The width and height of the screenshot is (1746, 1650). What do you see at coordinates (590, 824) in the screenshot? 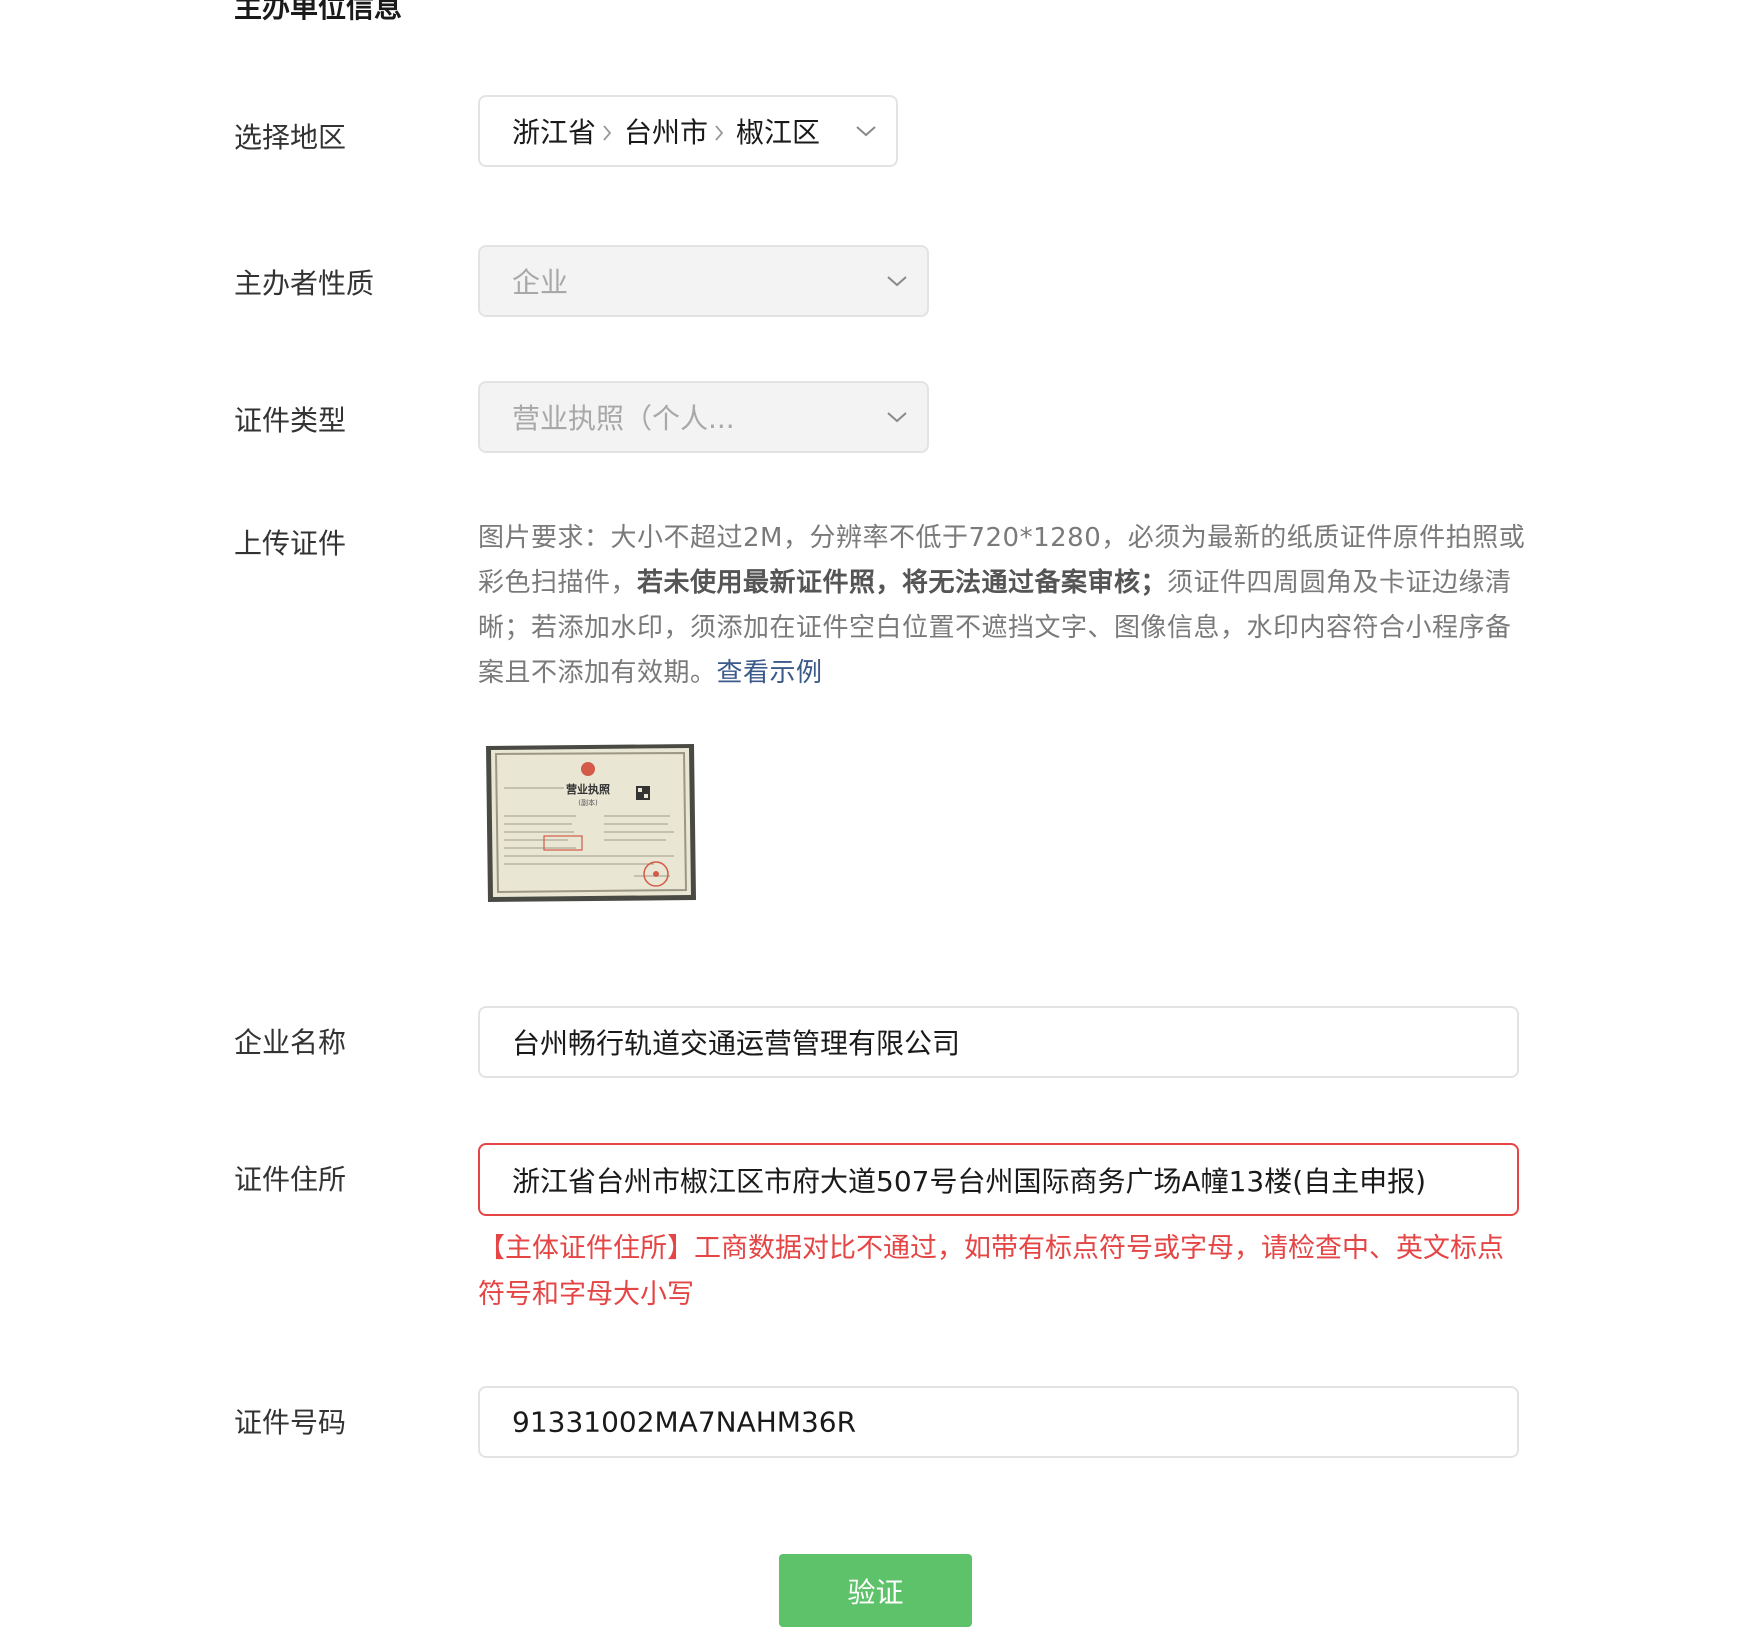
I see `license-thumbnail: 营业执照 (副本)` at bounding box center [590, 824].